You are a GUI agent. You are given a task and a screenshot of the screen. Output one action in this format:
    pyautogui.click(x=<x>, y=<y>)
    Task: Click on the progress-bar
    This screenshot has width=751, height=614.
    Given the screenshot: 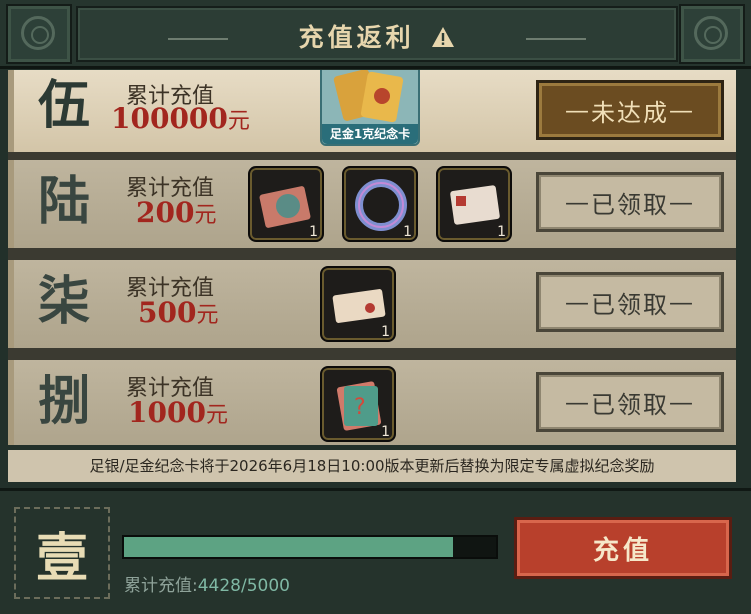 What is the action you would take?
    pyautogui.click(x=310, y=547)
    